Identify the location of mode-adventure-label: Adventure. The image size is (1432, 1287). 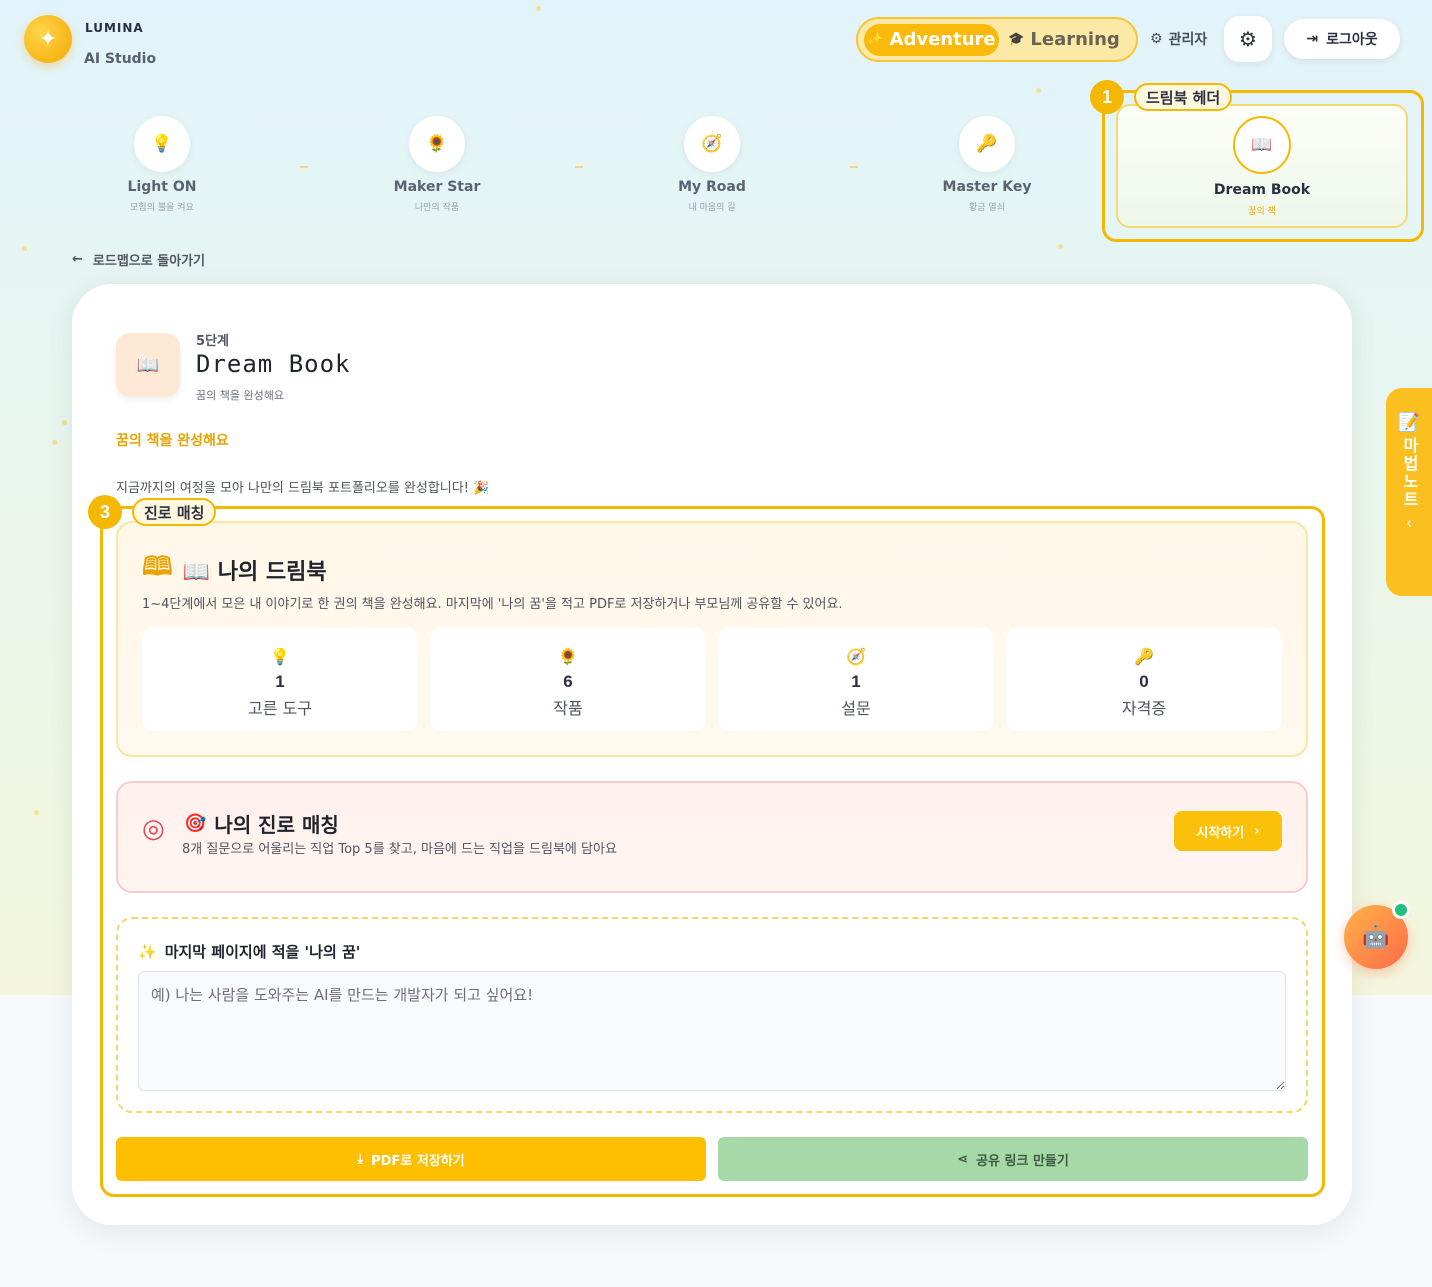
(942, 39).